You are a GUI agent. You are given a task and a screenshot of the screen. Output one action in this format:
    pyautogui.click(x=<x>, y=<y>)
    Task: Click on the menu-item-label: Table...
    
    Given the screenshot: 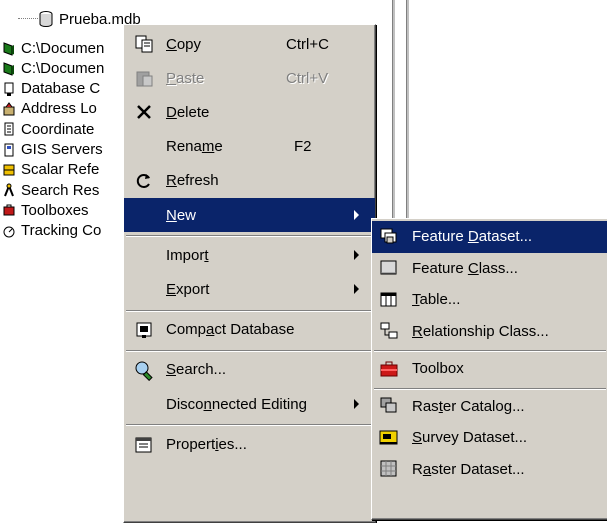 What is the action you would take?
    pyautogui.click(x=436, y=300)
    